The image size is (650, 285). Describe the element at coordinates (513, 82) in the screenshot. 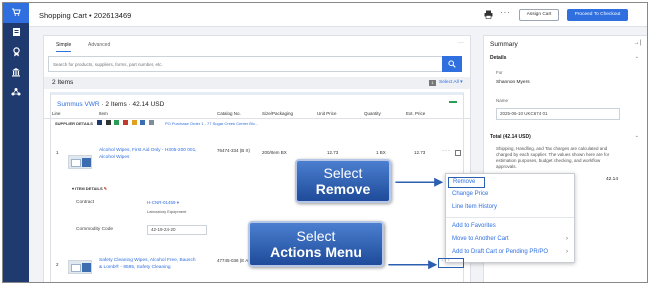

I see `for-value: Shannon Myers` at that location.